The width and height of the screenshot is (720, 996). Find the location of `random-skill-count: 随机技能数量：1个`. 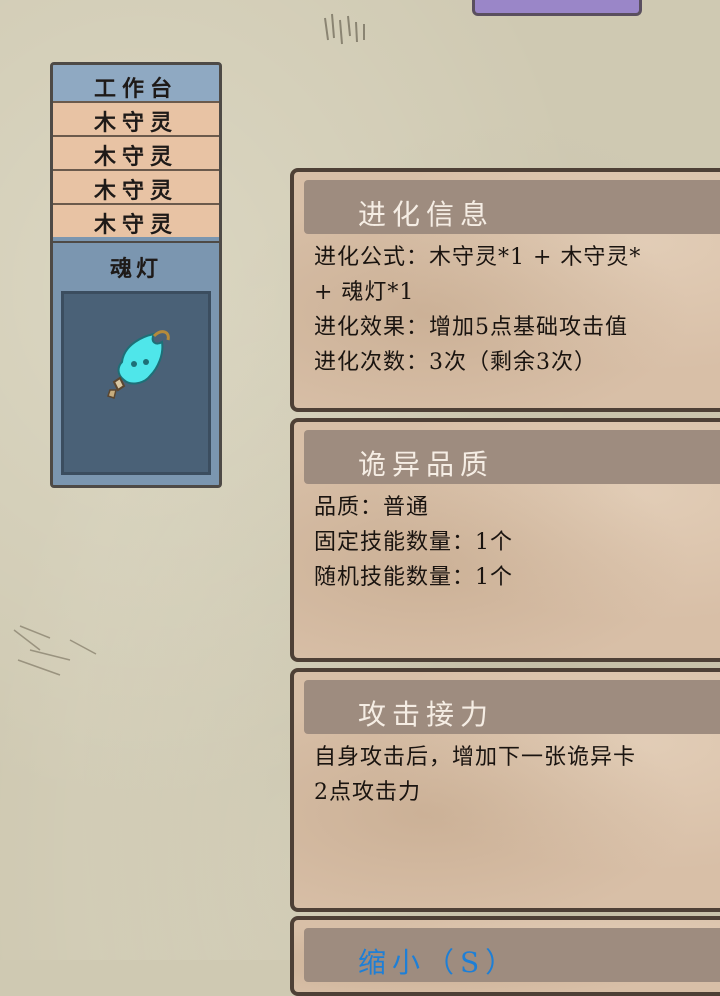

random-skill-count: 随机技能数量：1个 is located at coordinates (413, 577).